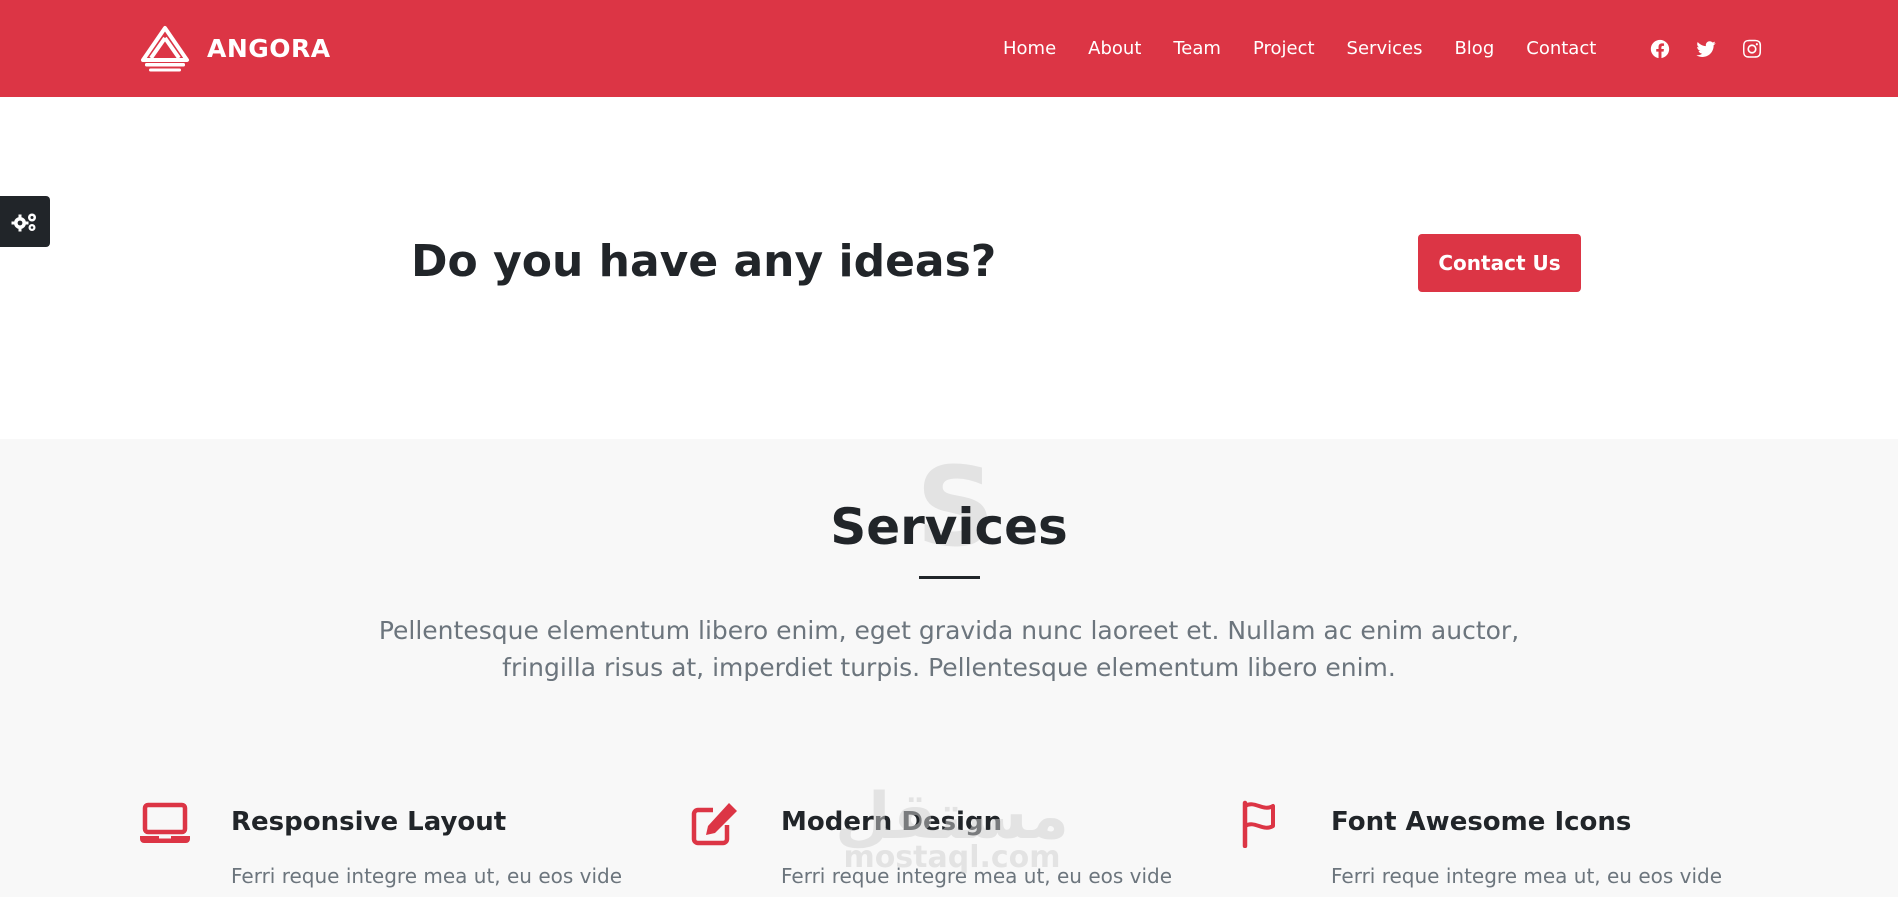 This screenshot has height=897, width=1898. What do you see at coordinates (1660, 49) in the screenshot?
I see `facebook-icon` at bounding box center [1660, 49].